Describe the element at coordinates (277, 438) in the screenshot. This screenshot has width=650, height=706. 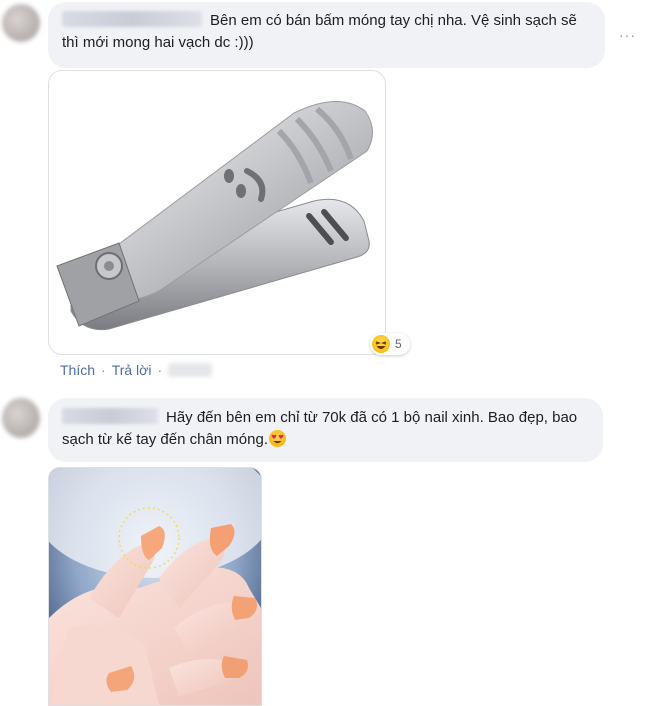
I see `heart-eyes-emoji-icon` at that location.